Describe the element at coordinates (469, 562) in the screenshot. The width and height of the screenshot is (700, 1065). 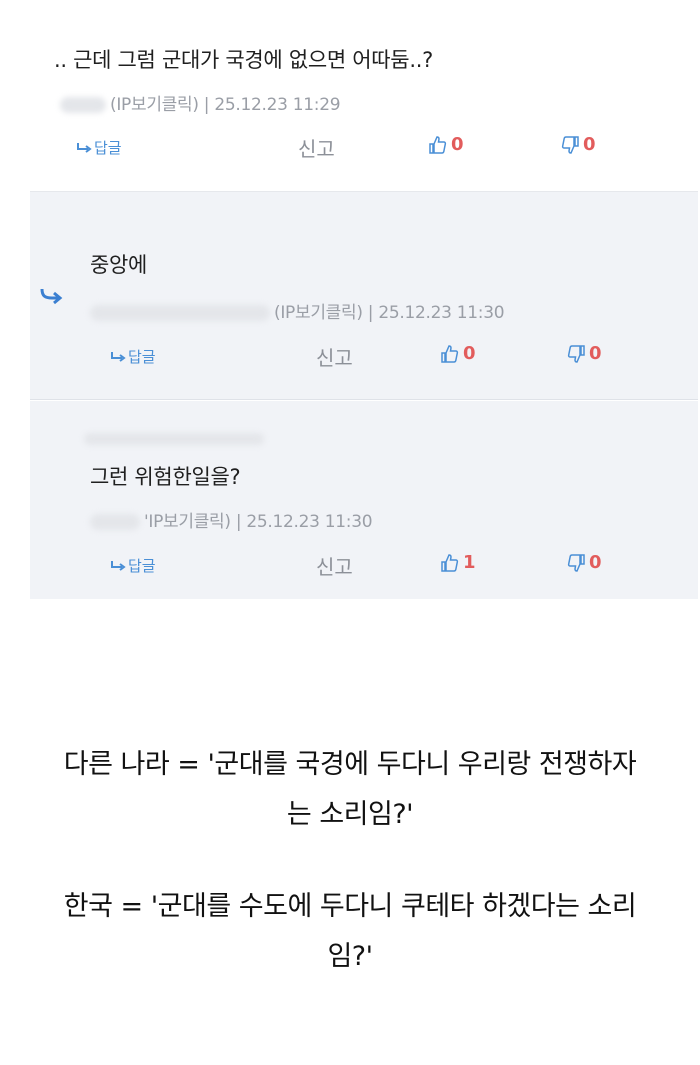
I see `like-count: 1` at that location.